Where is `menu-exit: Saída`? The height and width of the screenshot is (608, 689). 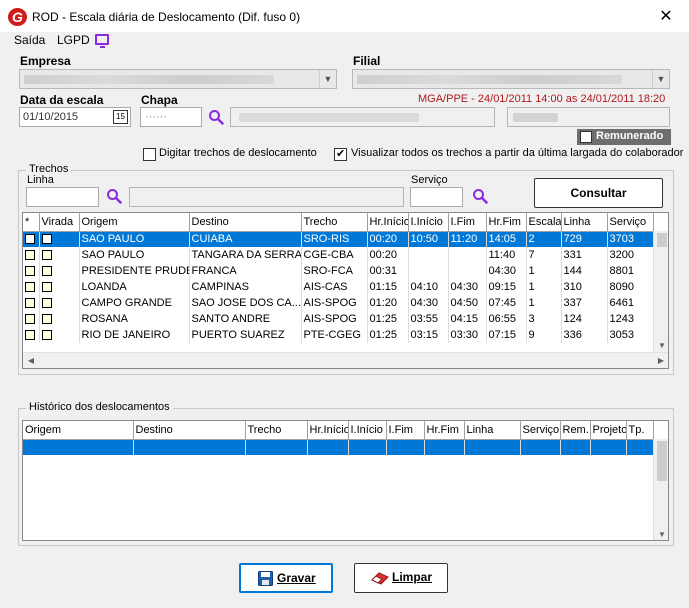
menu-exit: Saída is located at coordinates (29, 40).